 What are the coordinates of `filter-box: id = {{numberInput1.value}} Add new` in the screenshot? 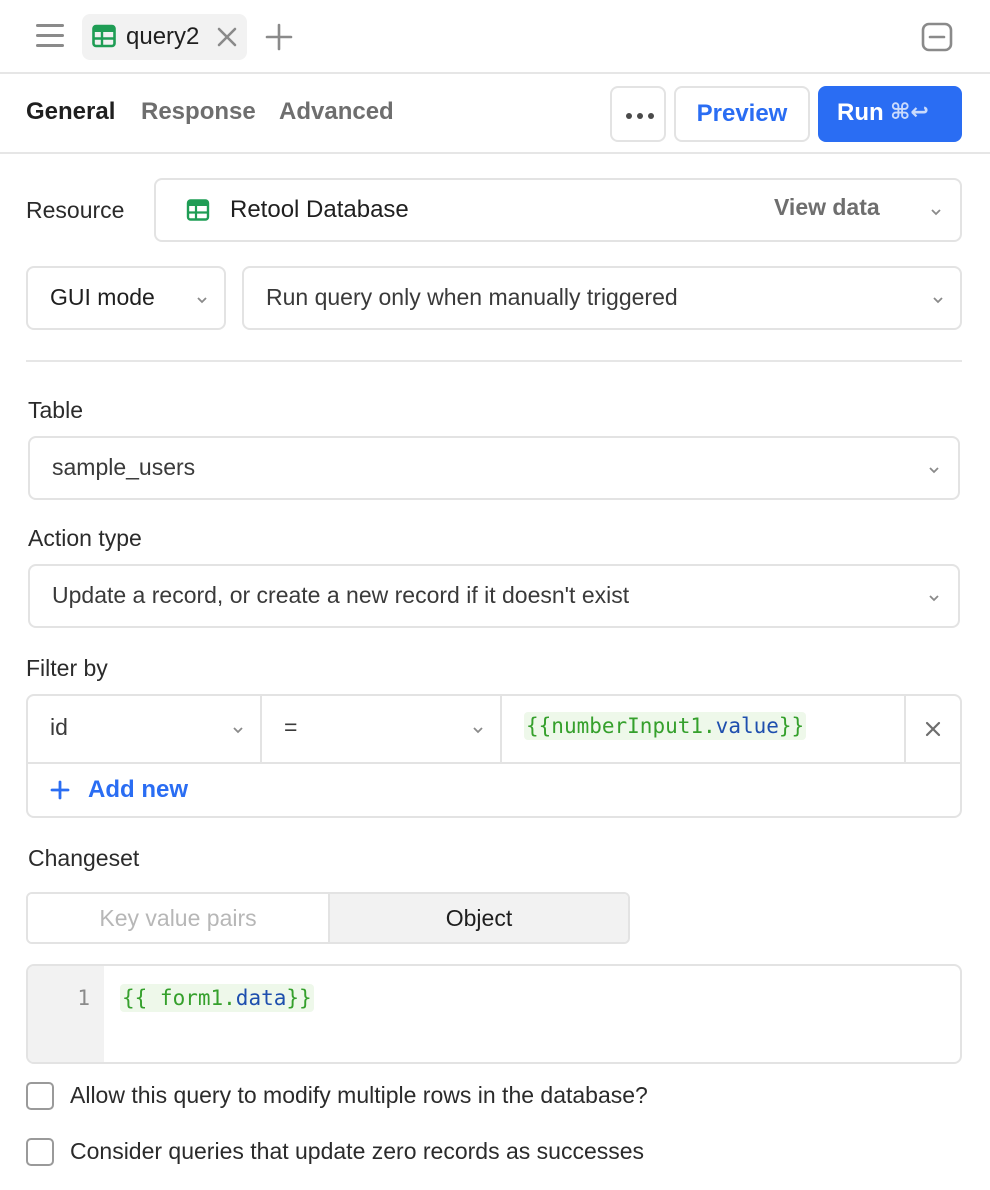 It's located at (494, 756).